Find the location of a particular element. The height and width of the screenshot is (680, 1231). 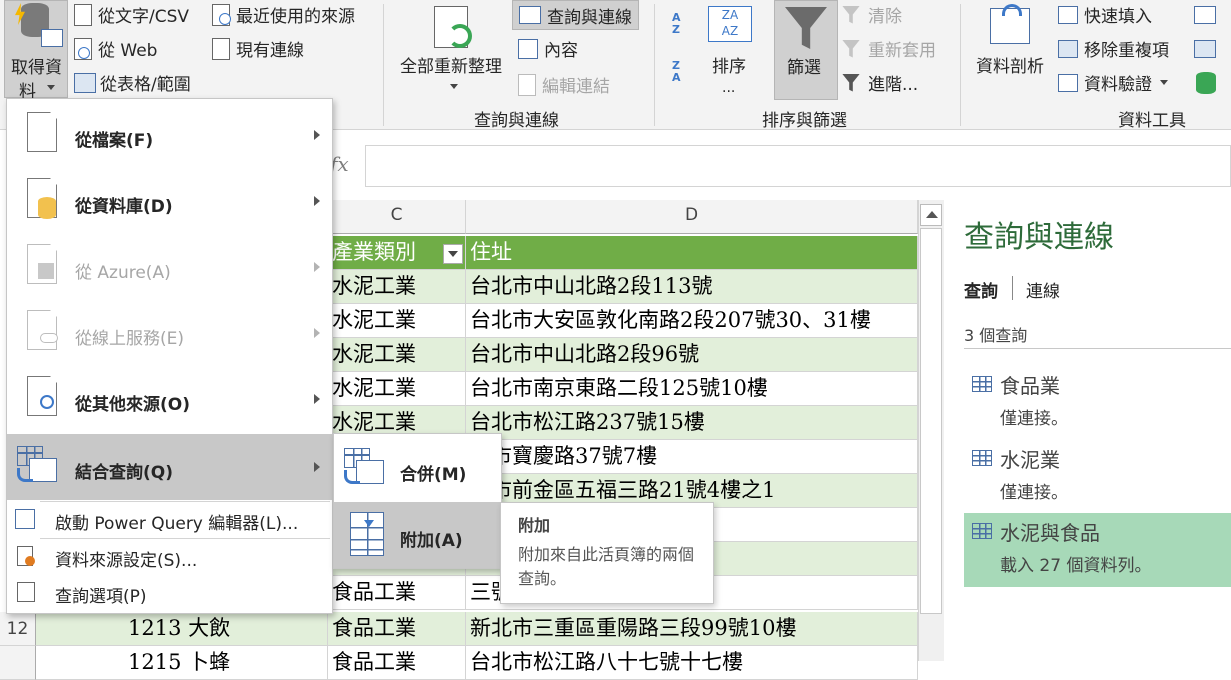

table-cell: 台北市中山北路2段96號 is located at coordinates (692, 355).